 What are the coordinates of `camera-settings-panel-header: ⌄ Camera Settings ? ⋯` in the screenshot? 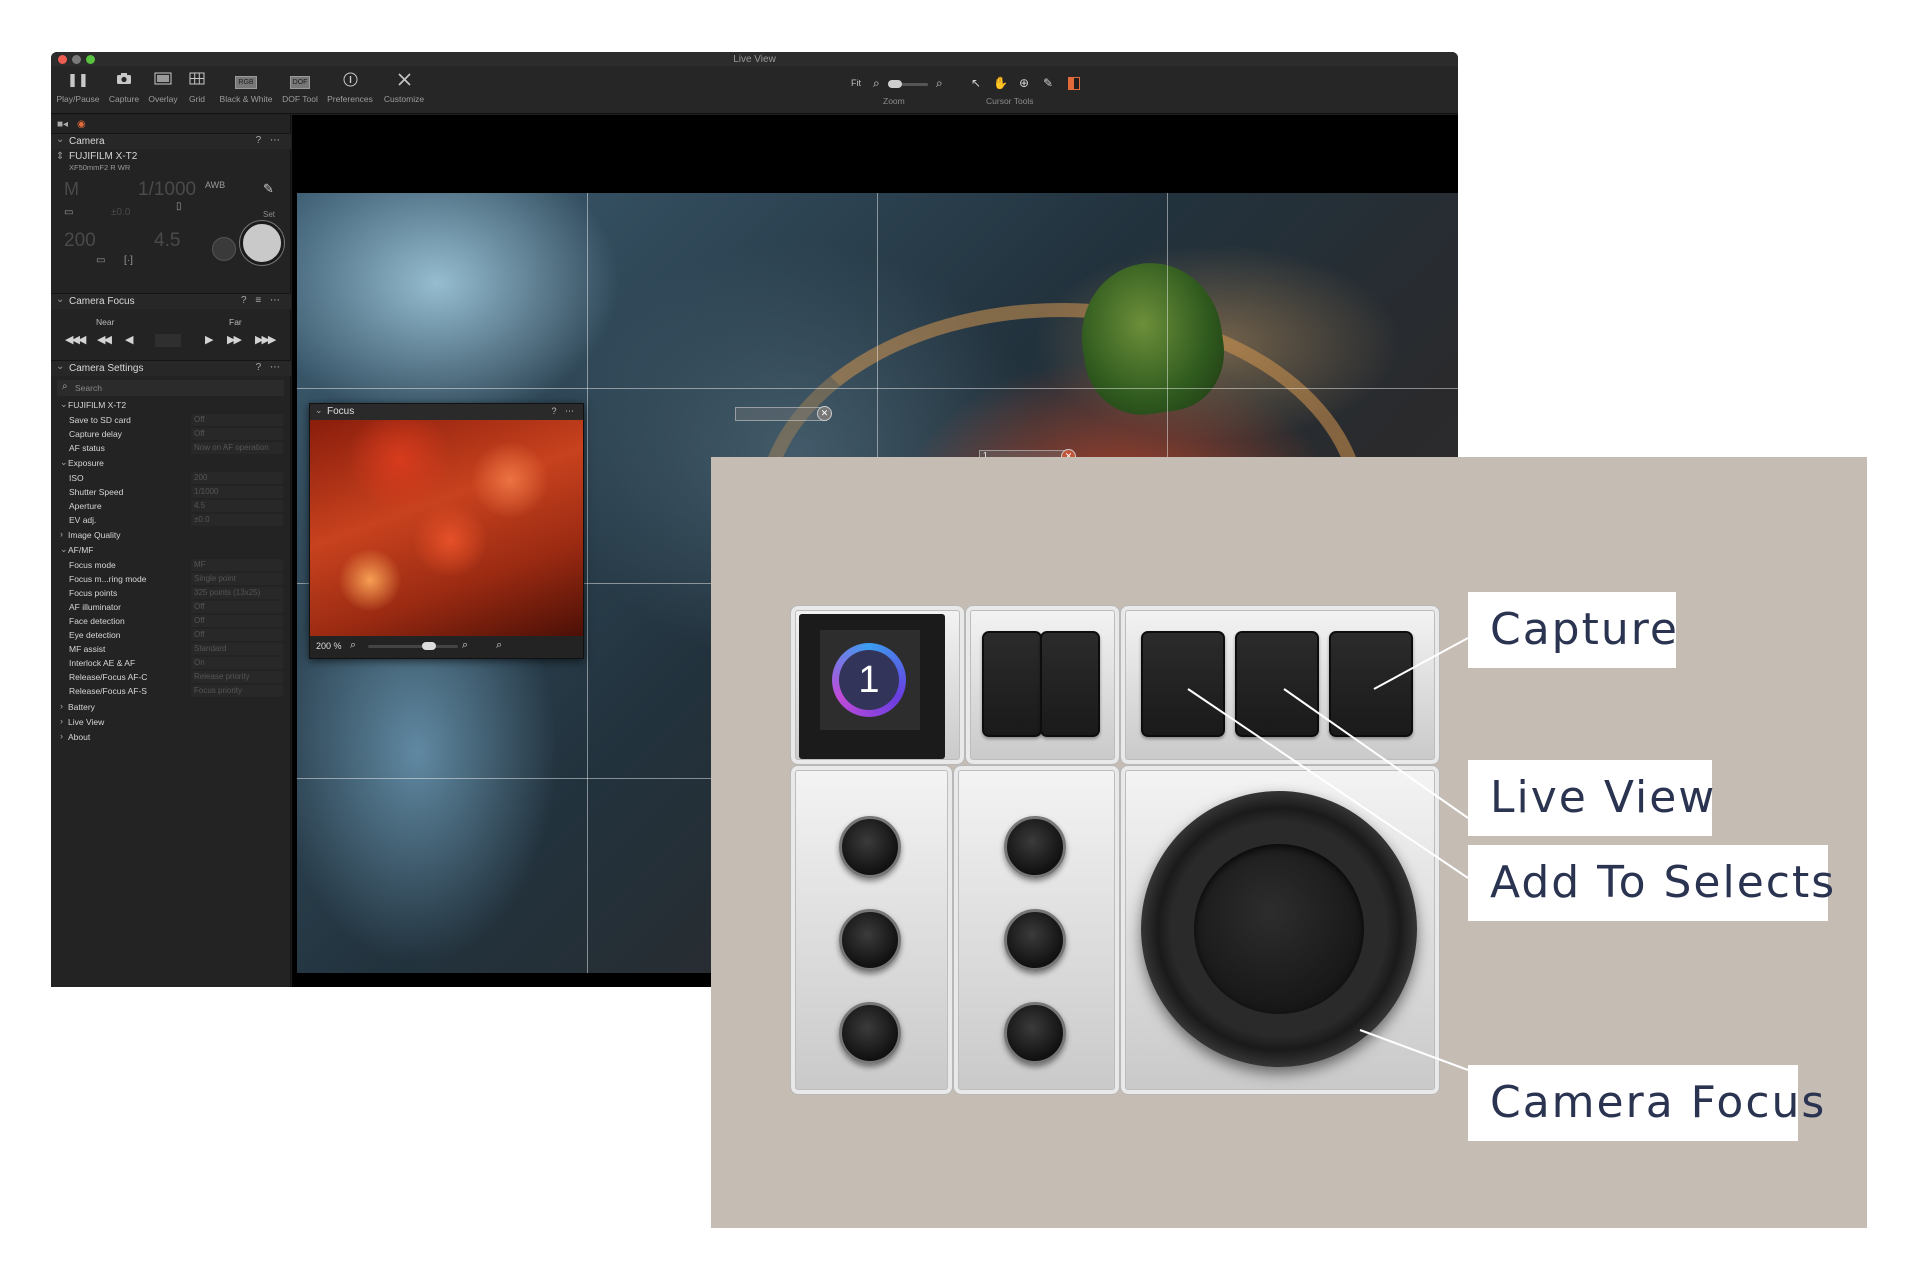 It's located at (171, 368).